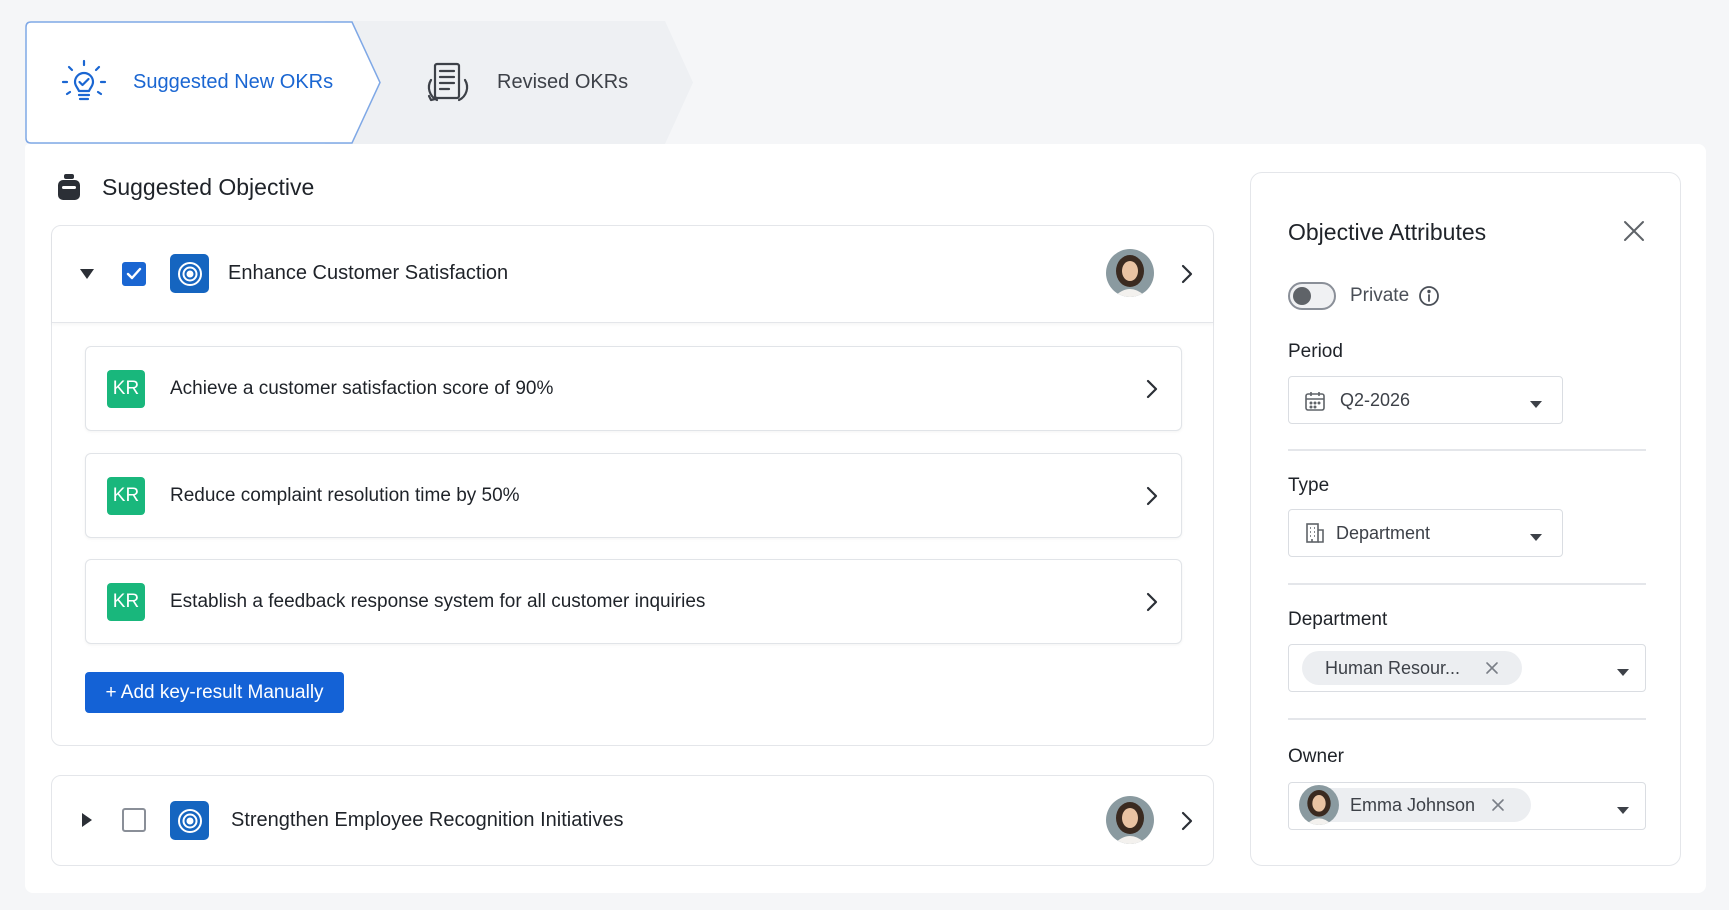 This screenshot has width=1729, height=910. Describe the element at coordinates (345, 495) in the screenshot. I see `key-result-text: Reduce complaint resolution time by 50%` at that location.